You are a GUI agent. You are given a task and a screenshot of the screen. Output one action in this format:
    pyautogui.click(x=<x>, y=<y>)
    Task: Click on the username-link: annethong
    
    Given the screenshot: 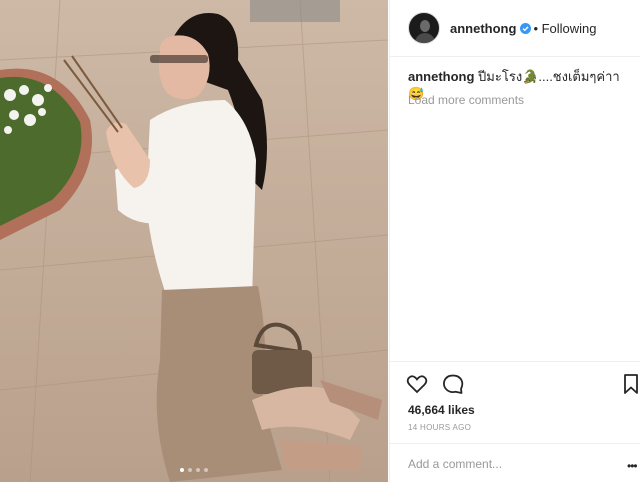 What is the action you would take?
    pyautogui.click(x=483, y=28)
    